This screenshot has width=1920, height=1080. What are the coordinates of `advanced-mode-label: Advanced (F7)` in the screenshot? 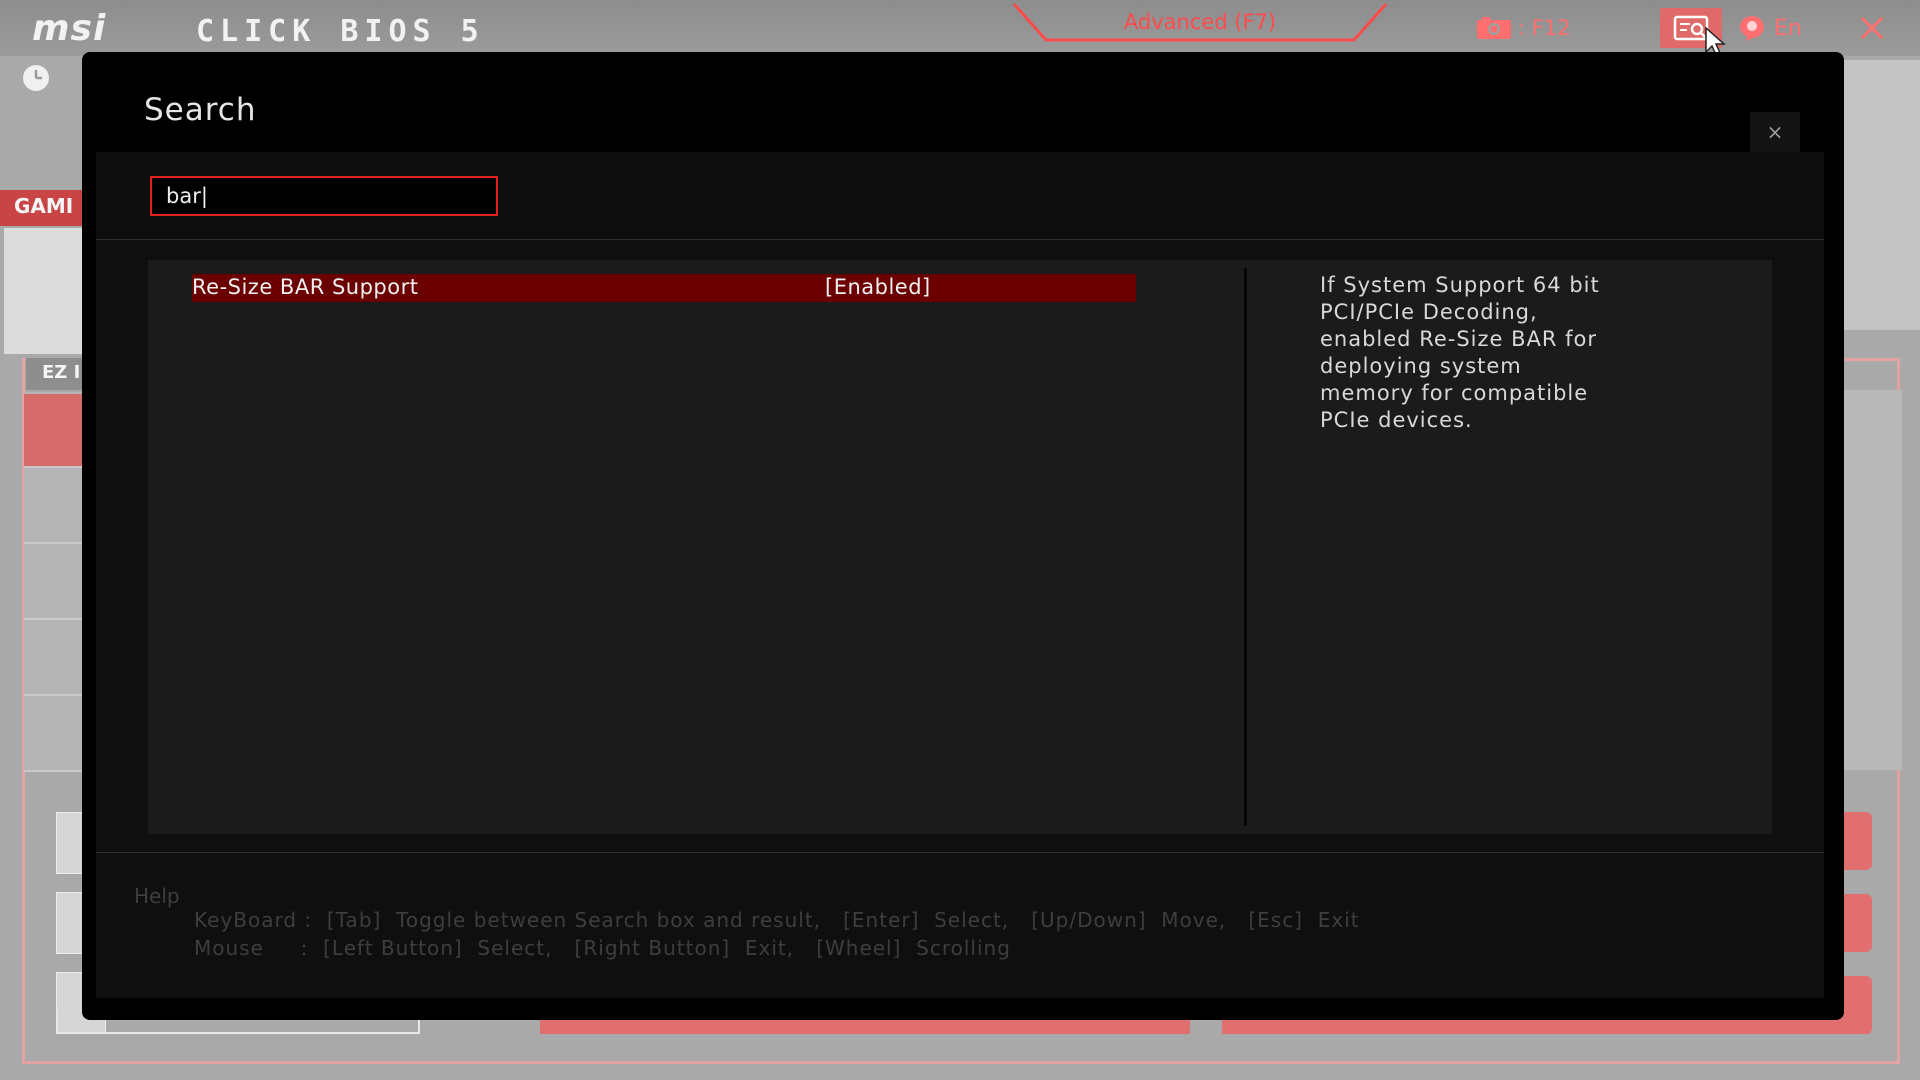 It's located at (1200, 22).